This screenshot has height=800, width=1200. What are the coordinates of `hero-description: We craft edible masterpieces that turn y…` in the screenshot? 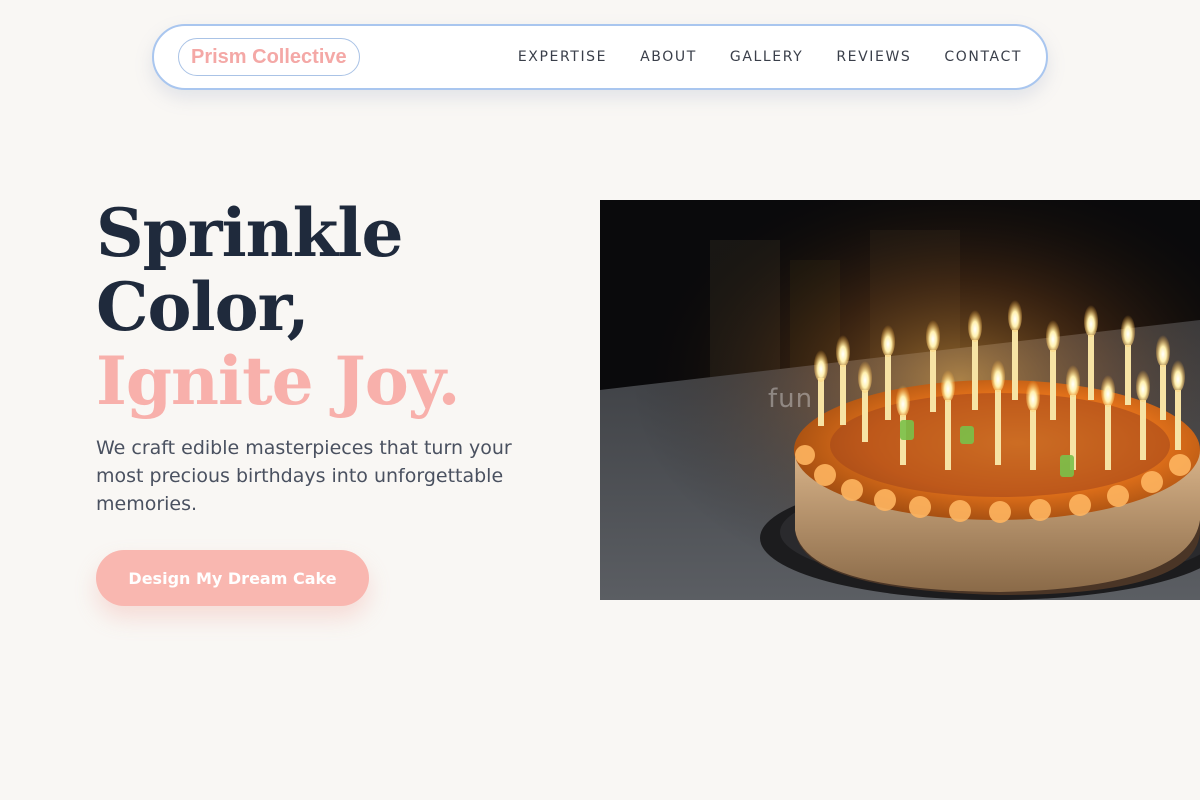 It's located at (304, 476).